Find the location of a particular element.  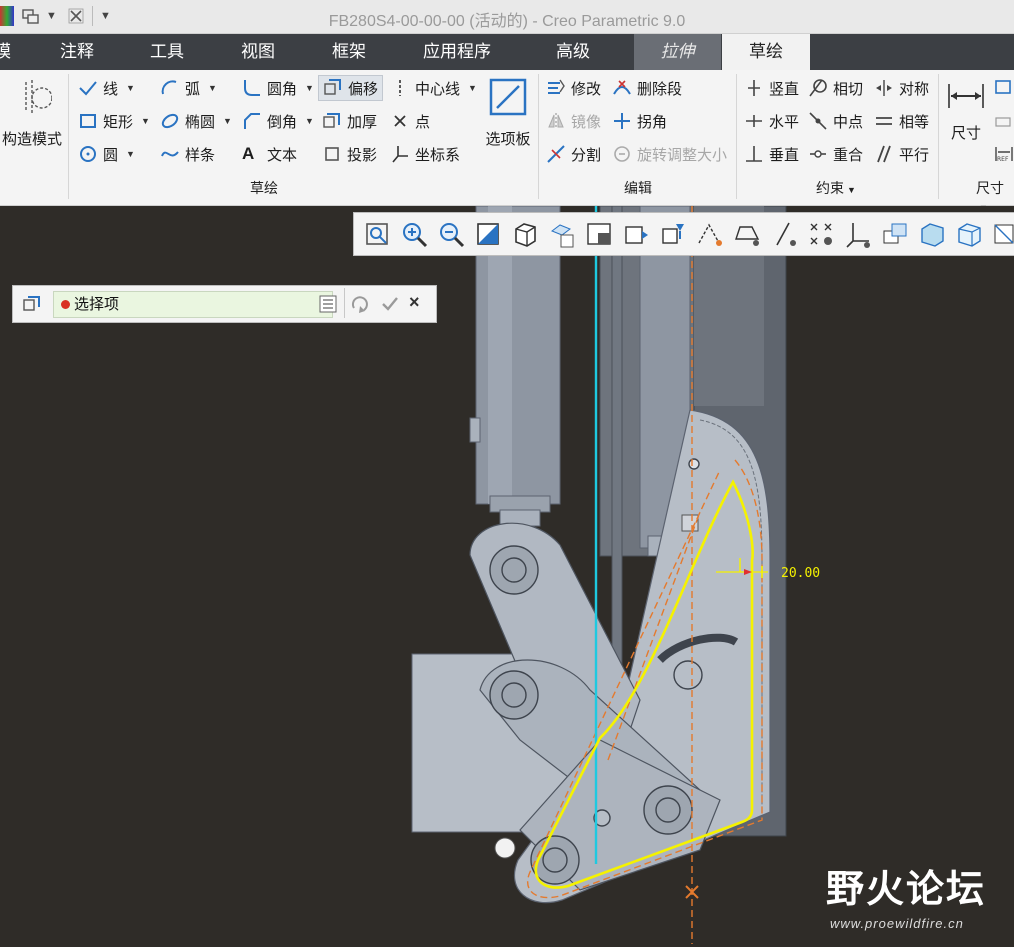

spline-icon is located at coordinates (170, 154).